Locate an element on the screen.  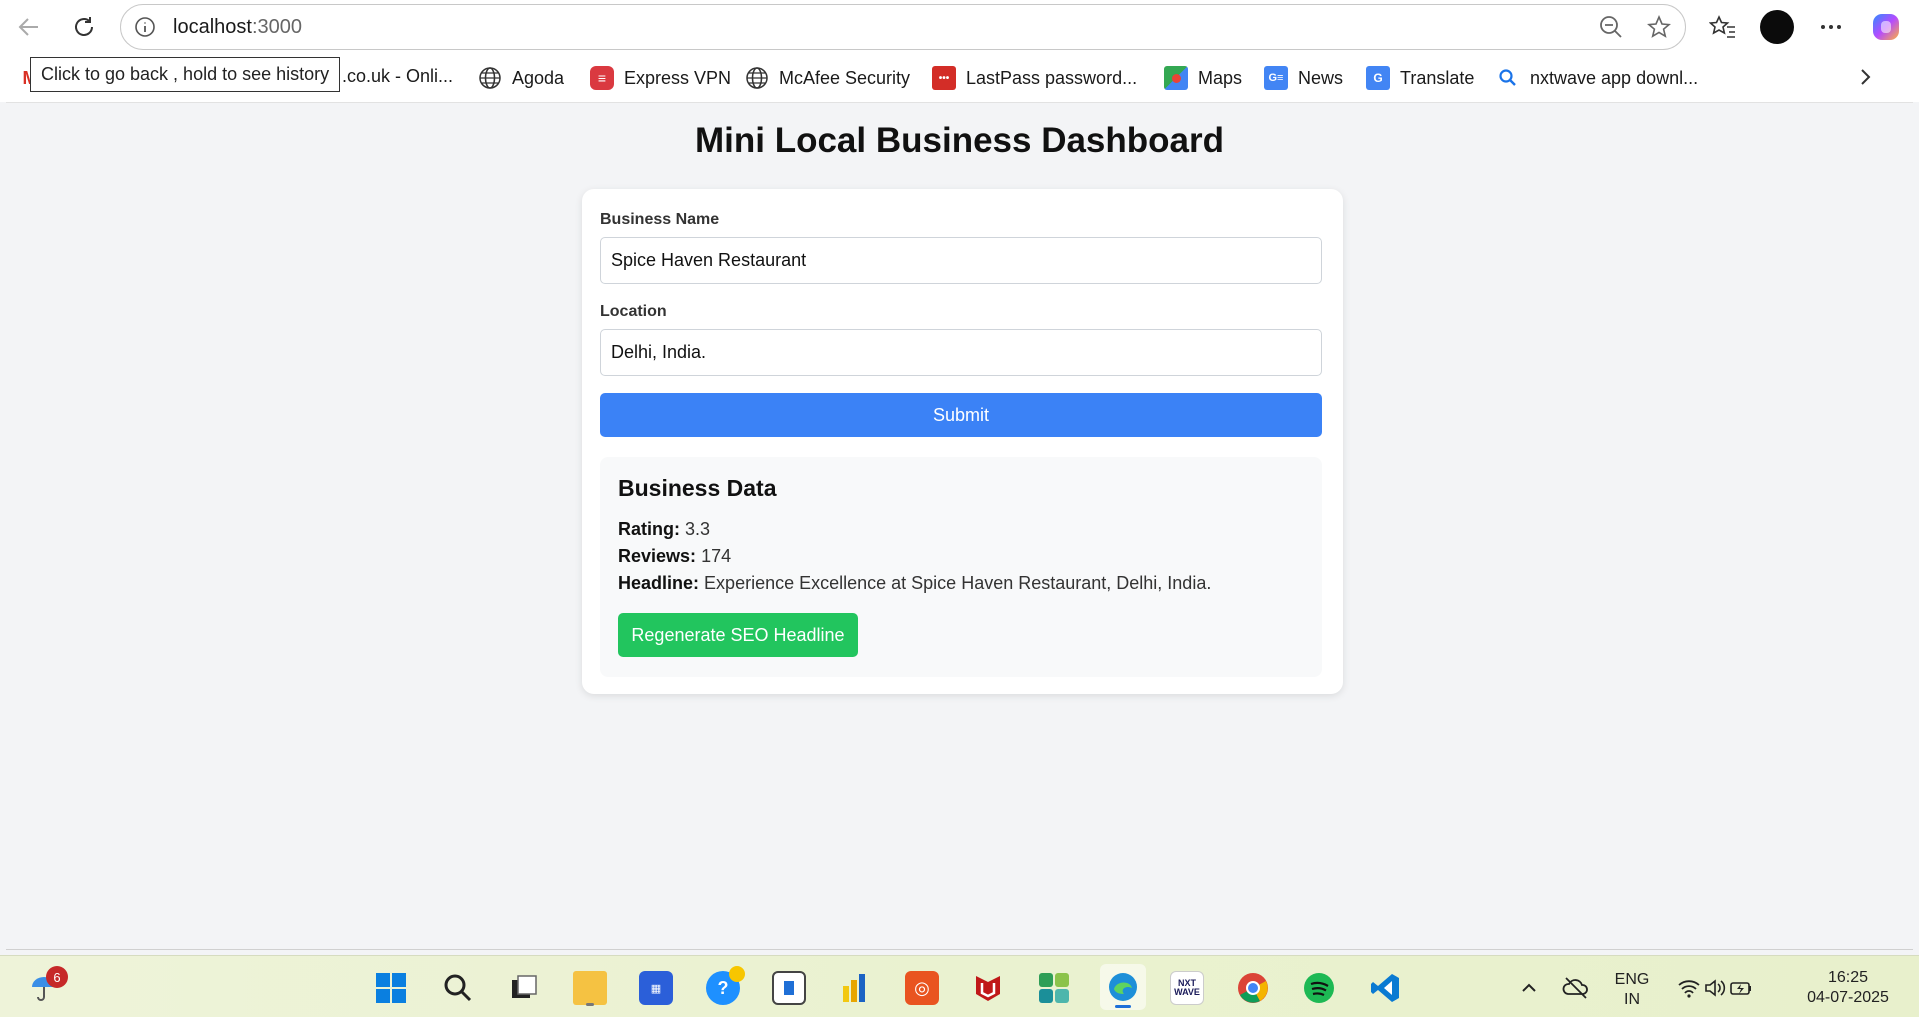
bookmarks-overflow-button is located at coordinates (1865, 77).